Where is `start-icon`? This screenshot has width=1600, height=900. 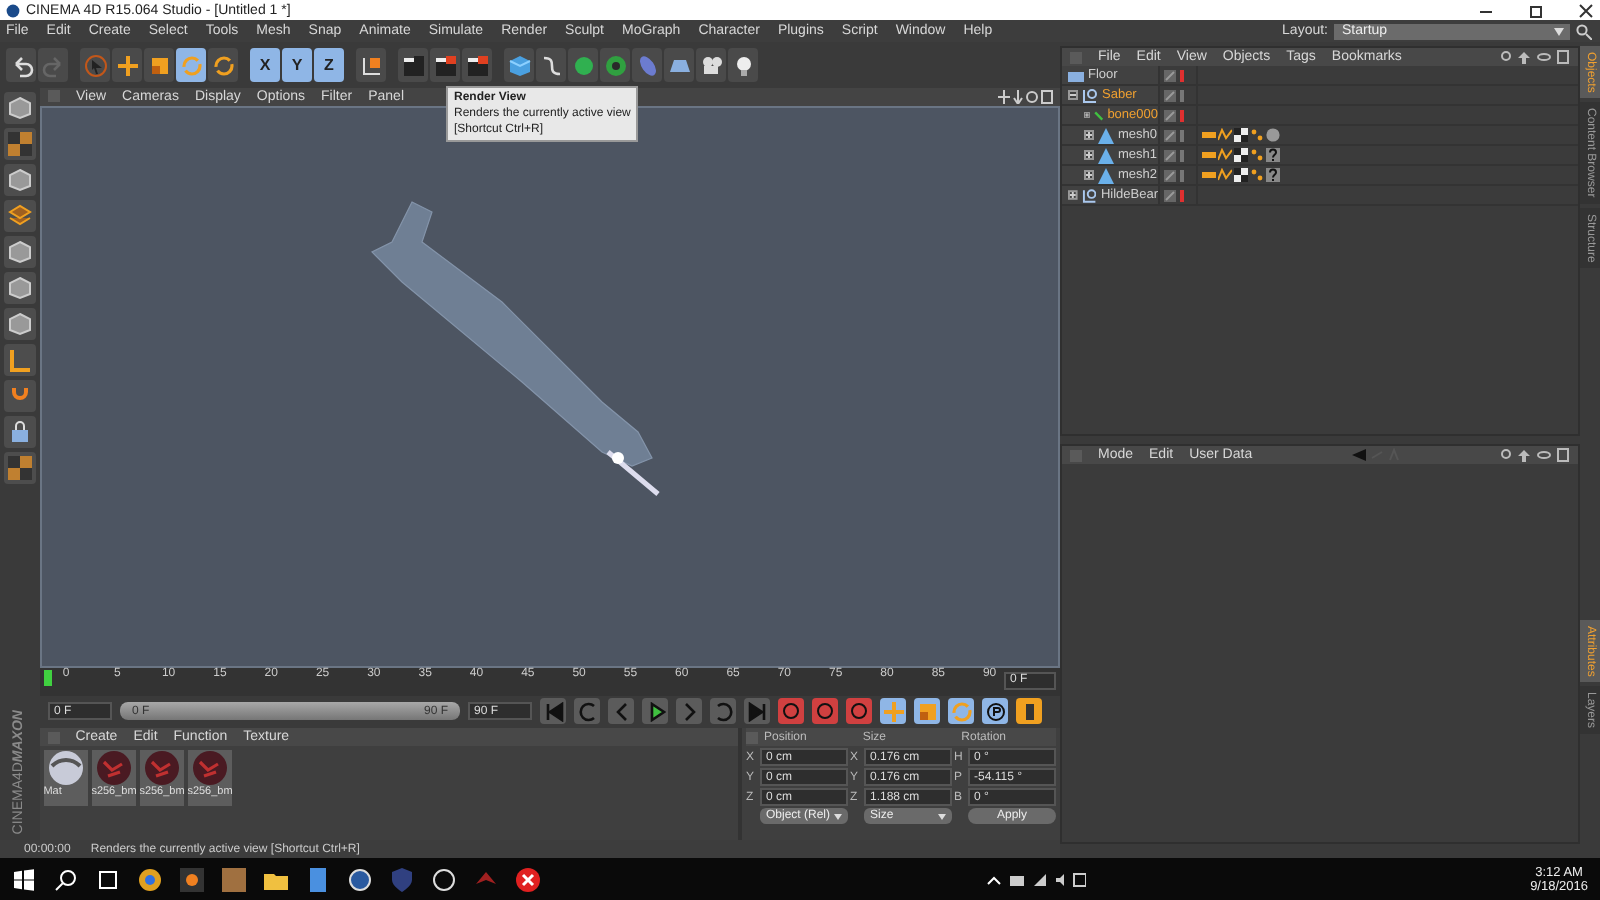
start-icon is located at coordinates (24, 879).